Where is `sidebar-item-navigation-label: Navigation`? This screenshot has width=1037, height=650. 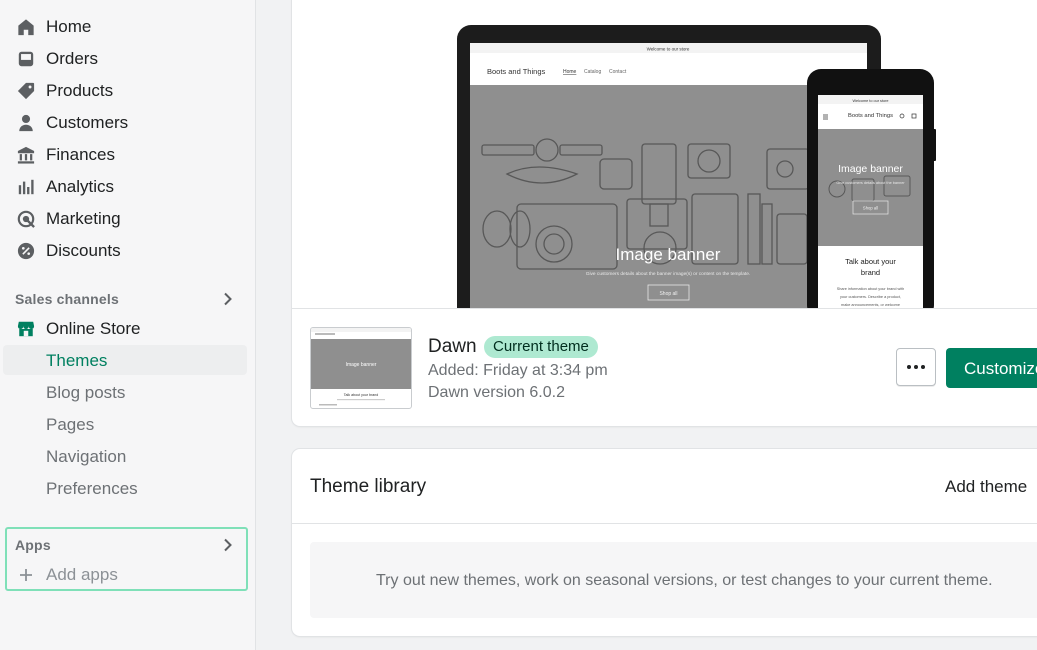 sidebar-item-navigation-label: Navigation is located at coordinates (86, 456).